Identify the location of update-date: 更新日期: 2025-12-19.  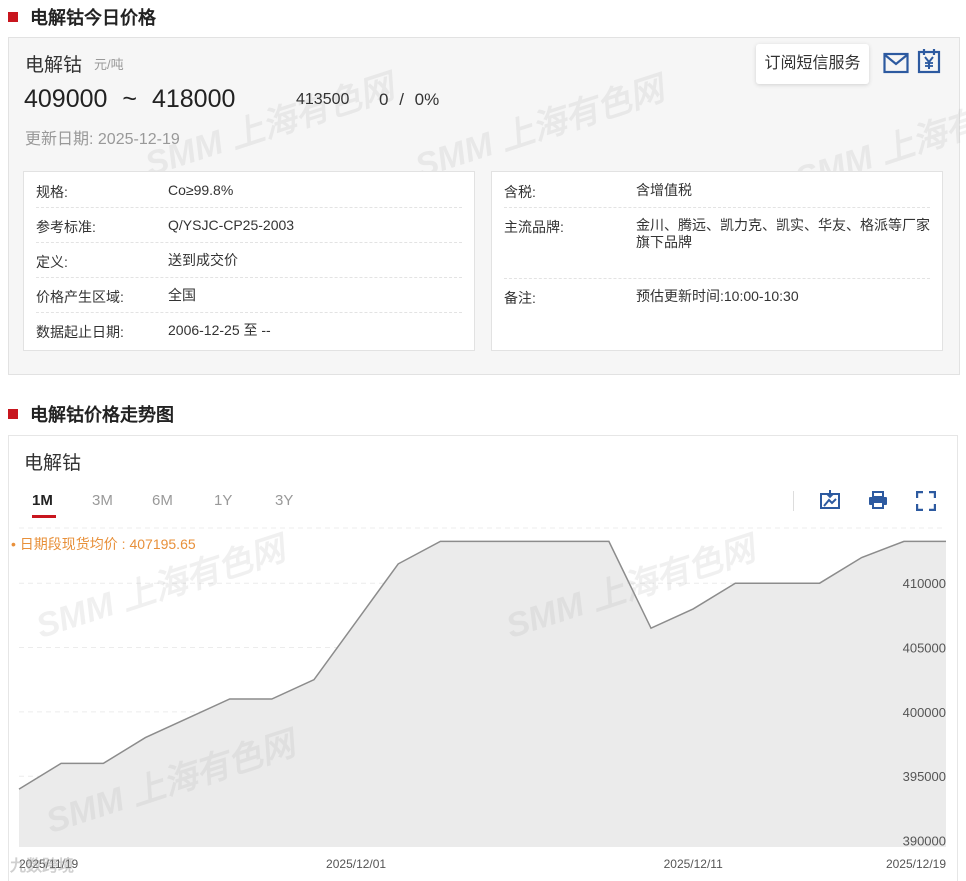
(102, 137).